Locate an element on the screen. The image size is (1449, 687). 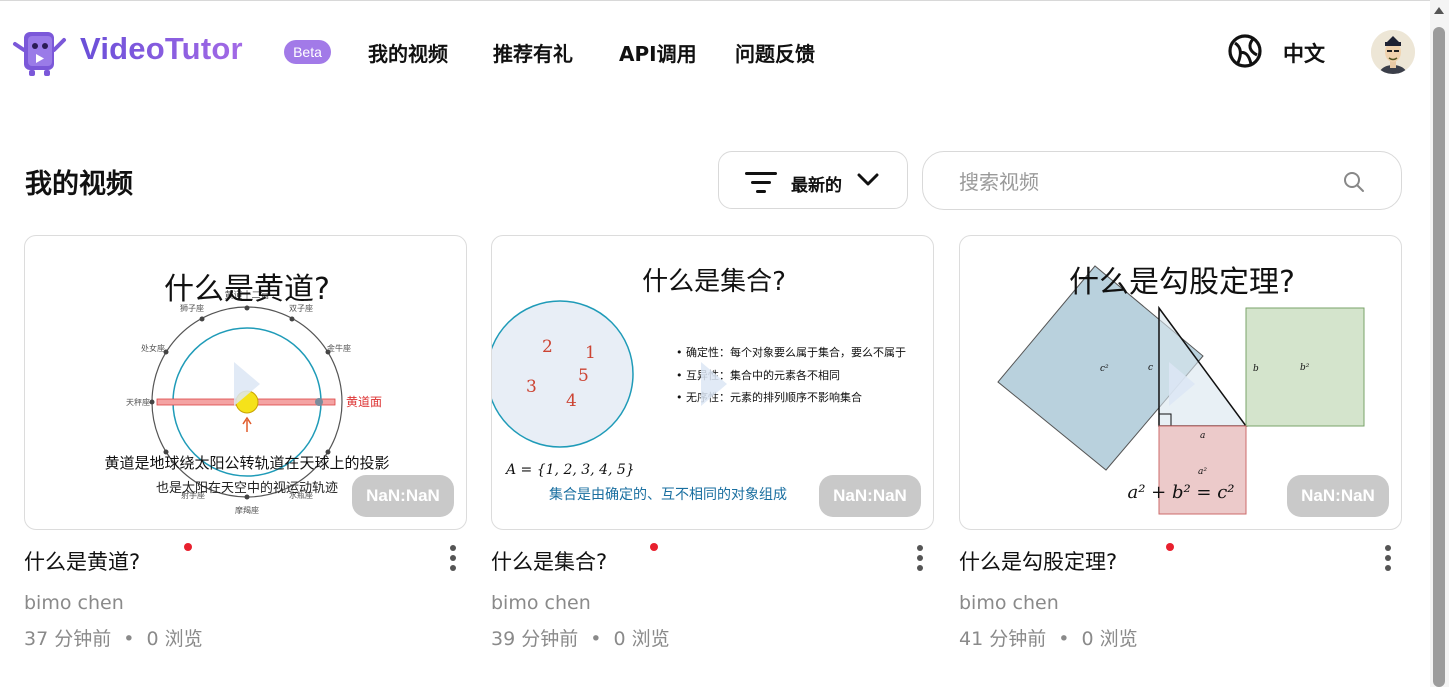
beta-badge: Beta is located at coordinates (307, 52).